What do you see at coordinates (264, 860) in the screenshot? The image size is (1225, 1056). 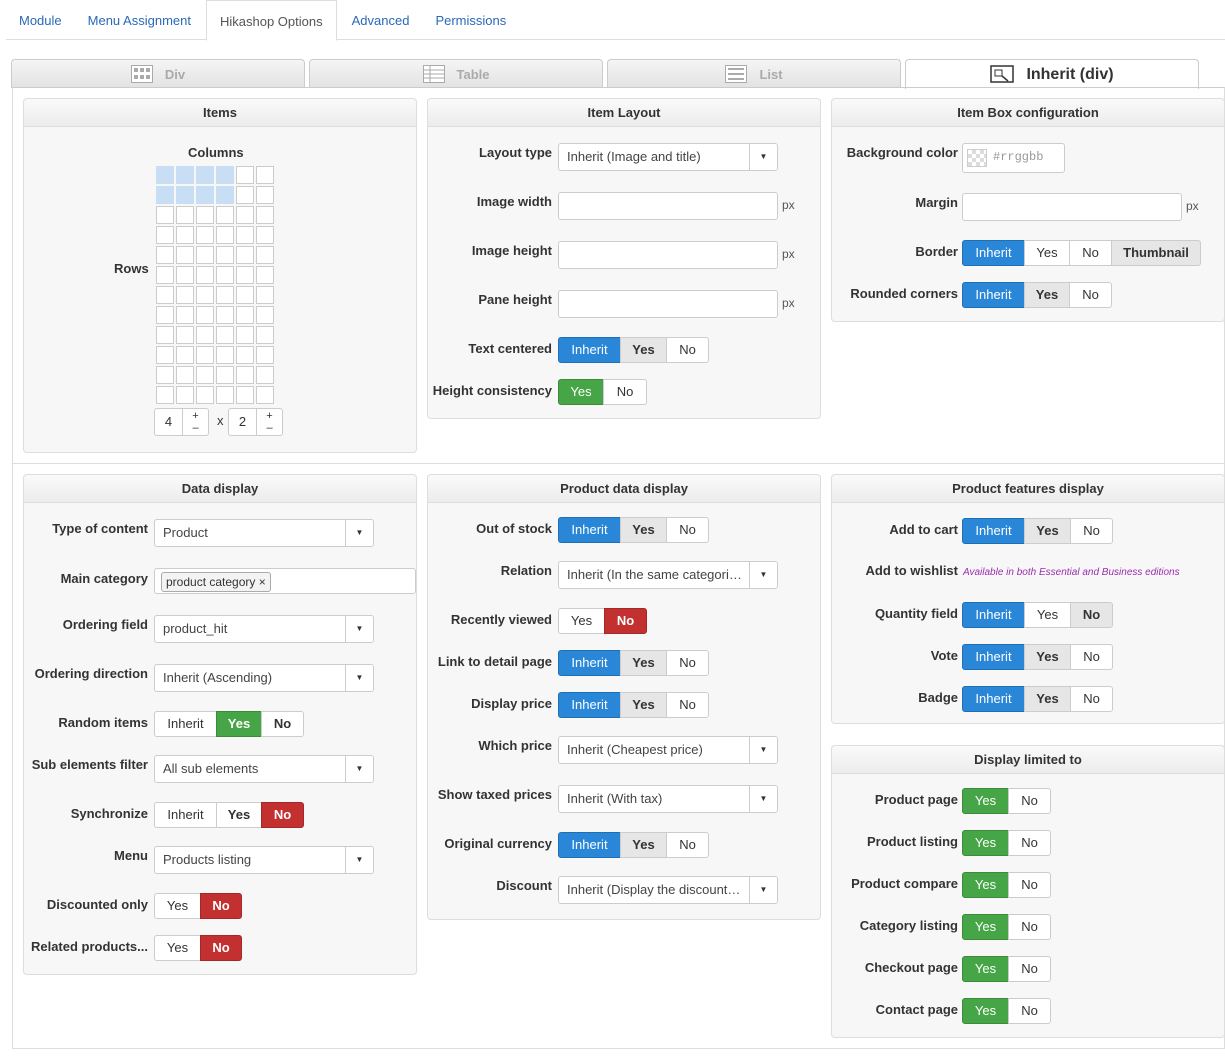 I see `menu-select: Products listing ▼` at bounding box center [264, 860].